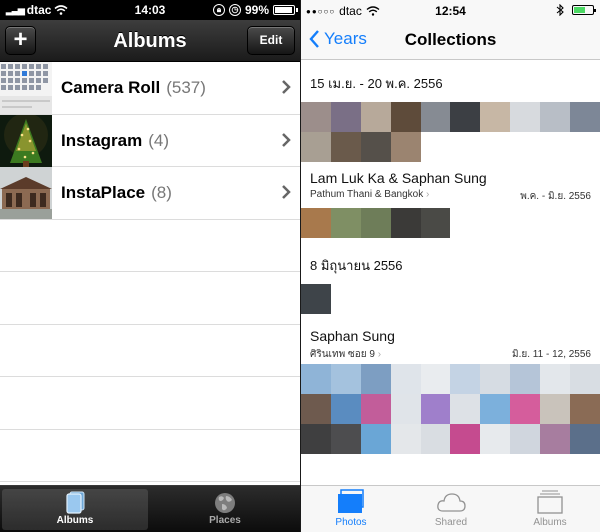  I want to click on album-count: (8), so click(161, 192).